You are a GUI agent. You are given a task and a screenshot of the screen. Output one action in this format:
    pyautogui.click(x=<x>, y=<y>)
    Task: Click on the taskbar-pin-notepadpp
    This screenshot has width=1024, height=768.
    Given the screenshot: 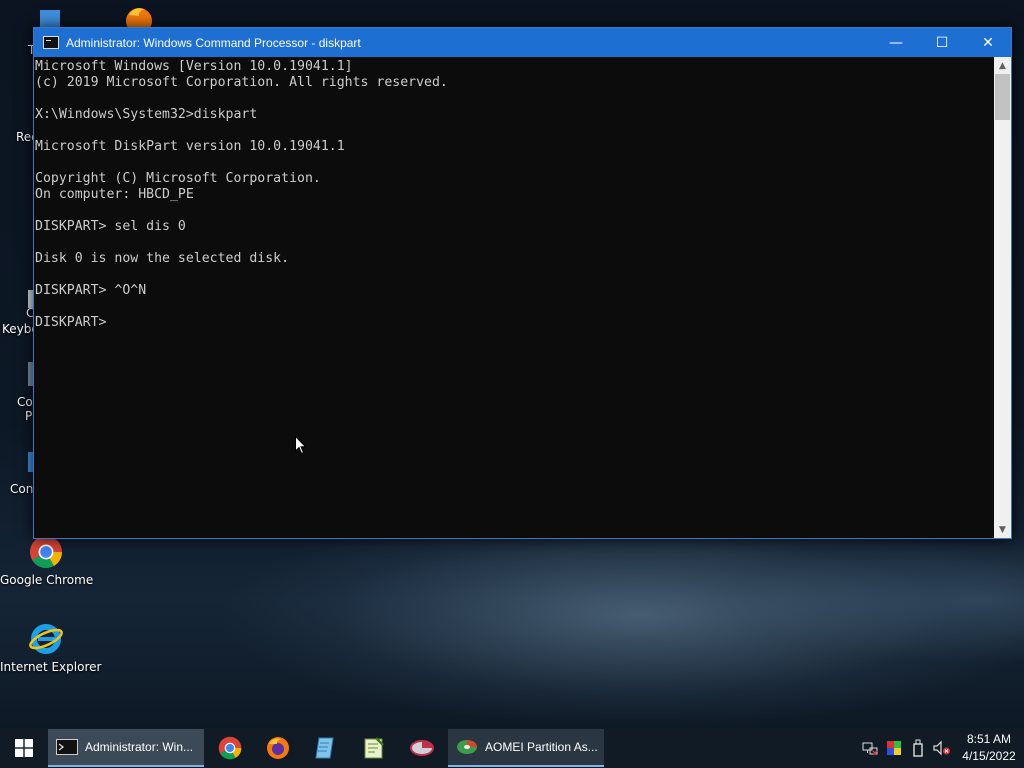 What is the action you would take?
    pyautogui.click(x=374, y=748)
    